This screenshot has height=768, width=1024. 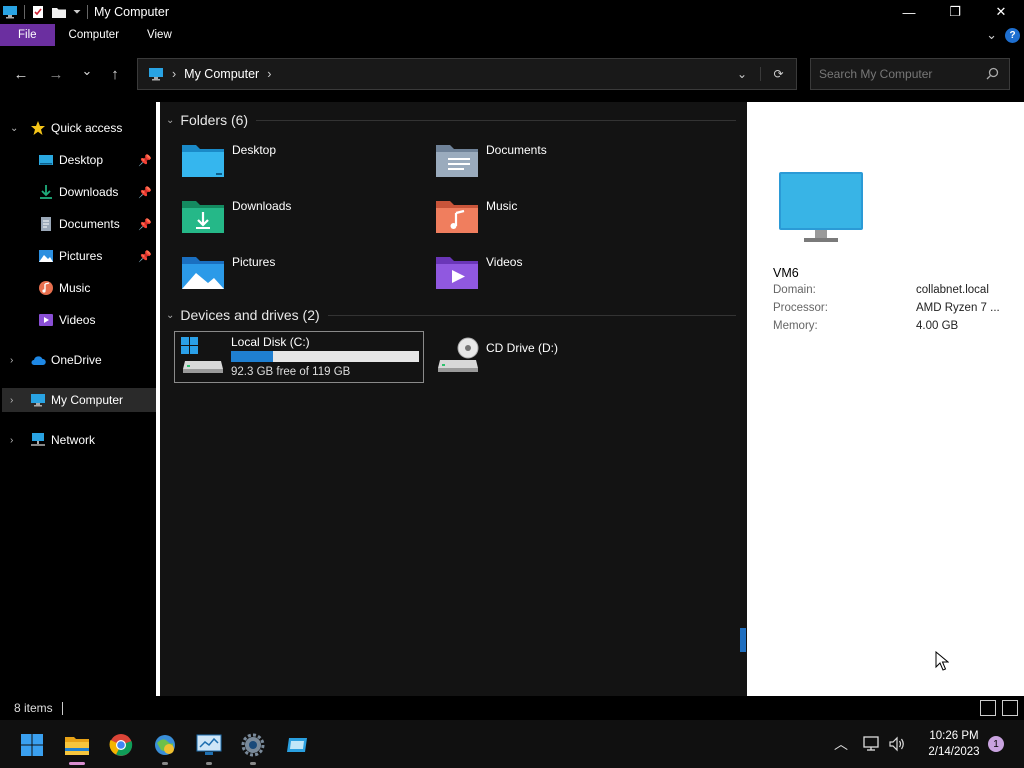 What do you see at coordinates (555, 274) in the screenshot?
I see `folder-tile-videos: Videos` at bounding box center [555, 274].